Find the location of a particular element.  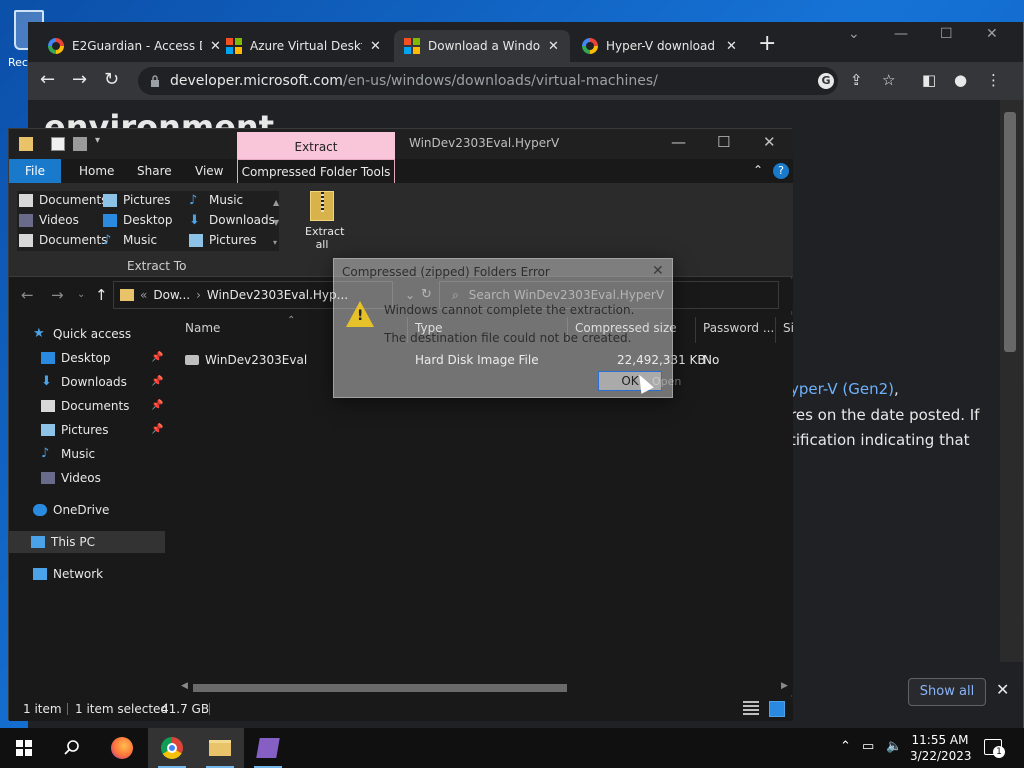

google-lens-icon: G is located at coordinates (826, 81).